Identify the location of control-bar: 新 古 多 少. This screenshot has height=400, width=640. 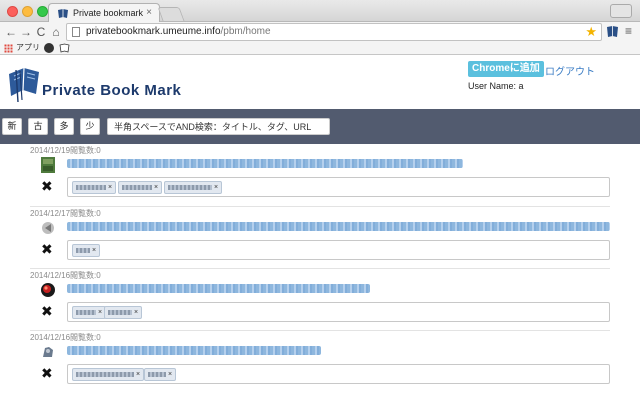
(320, 126).